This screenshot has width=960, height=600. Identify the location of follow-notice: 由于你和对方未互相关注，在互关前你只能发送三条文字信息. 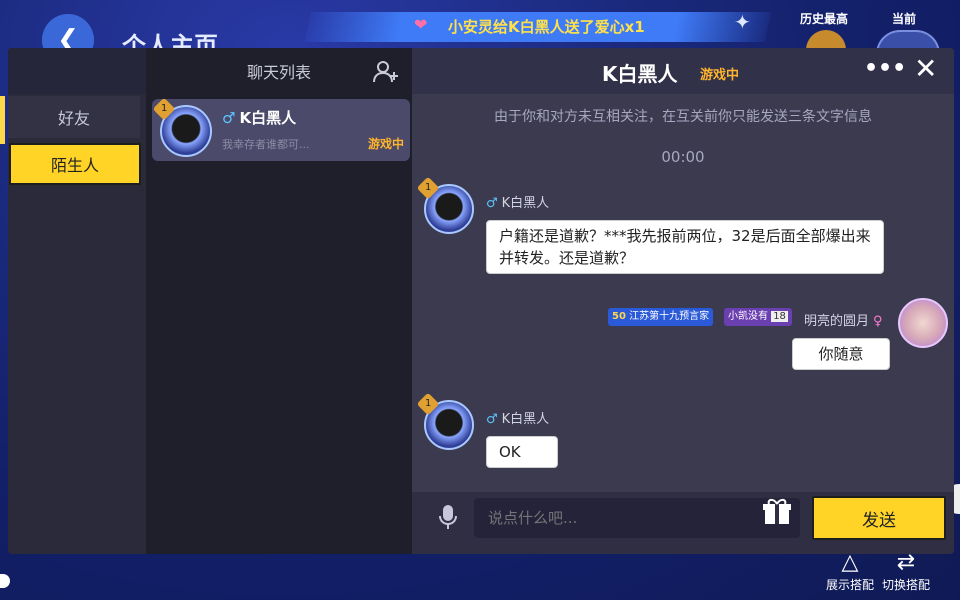
(683, 117).